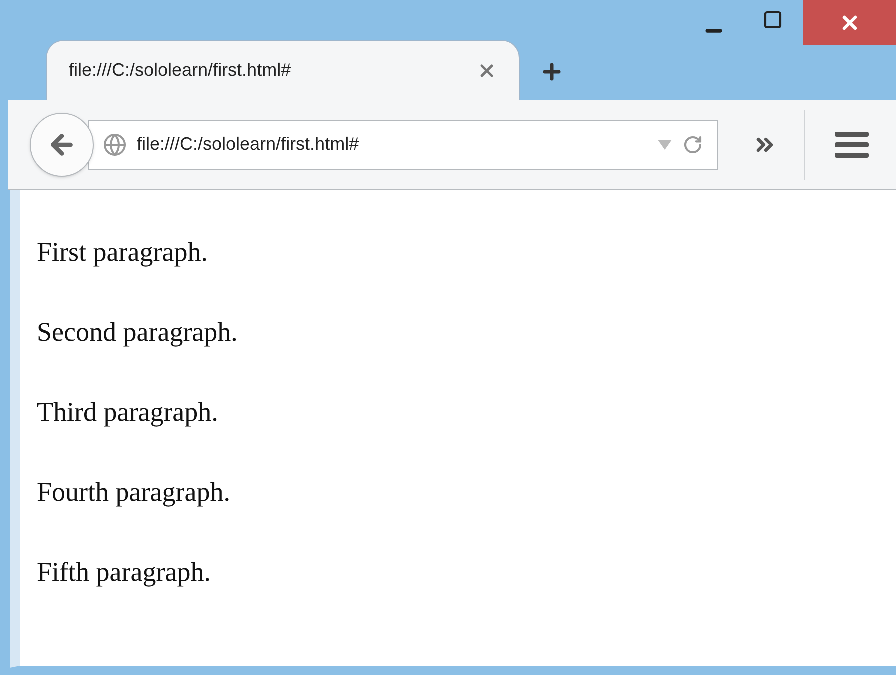 The image size is (896, 675). I want to click on maximize-icon, so click(773, 20).